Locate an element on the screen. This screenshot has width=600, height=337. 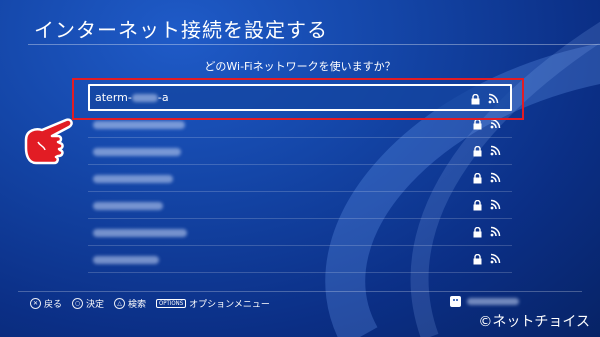
triangle-button-icon: △ is located at coordinates (120, 303).